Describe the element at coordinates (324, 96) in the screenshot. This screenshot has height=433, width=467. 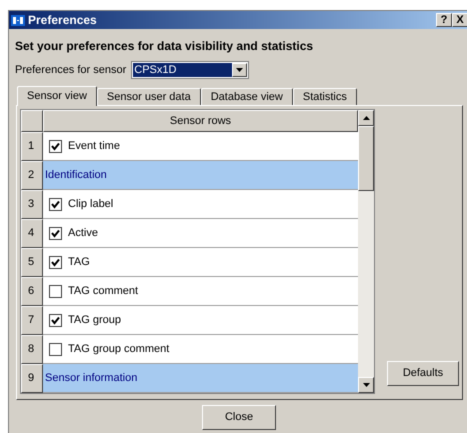
I see `tab: Statistics` at that location.